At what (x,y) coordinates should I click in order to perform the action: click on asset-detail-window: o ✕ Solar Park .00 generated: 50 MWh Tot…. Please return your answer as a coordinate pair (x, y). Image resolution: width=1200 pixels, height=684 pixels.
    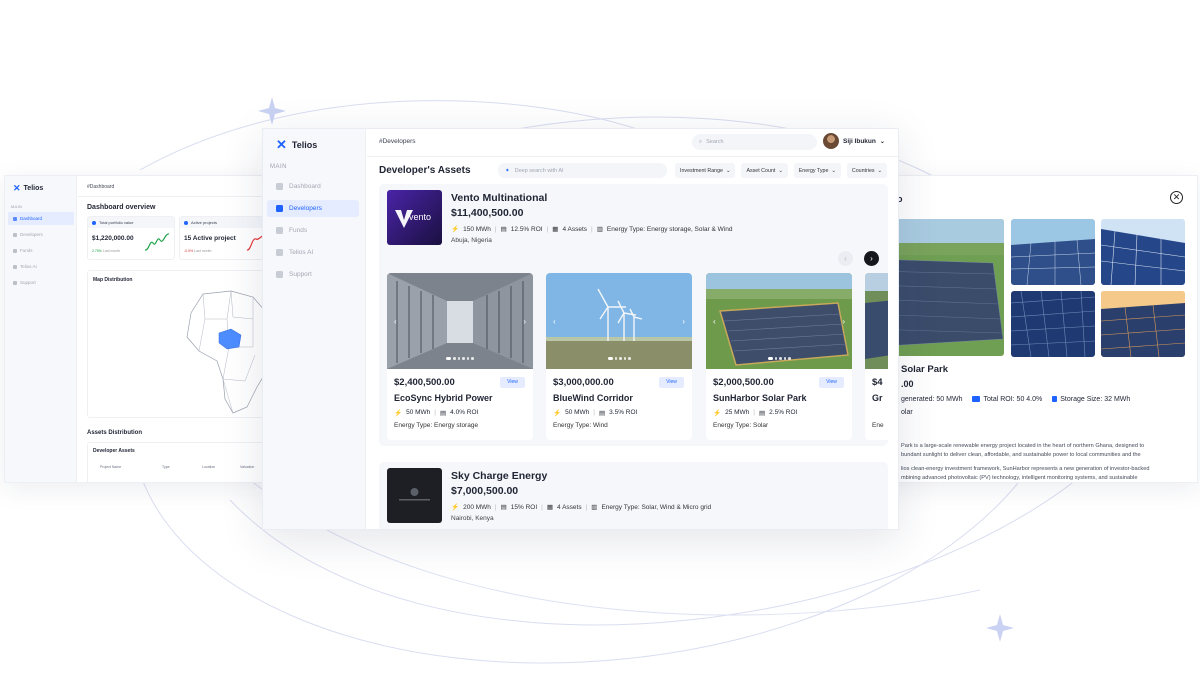
    Looking at the image, I should click on (1030, 329).